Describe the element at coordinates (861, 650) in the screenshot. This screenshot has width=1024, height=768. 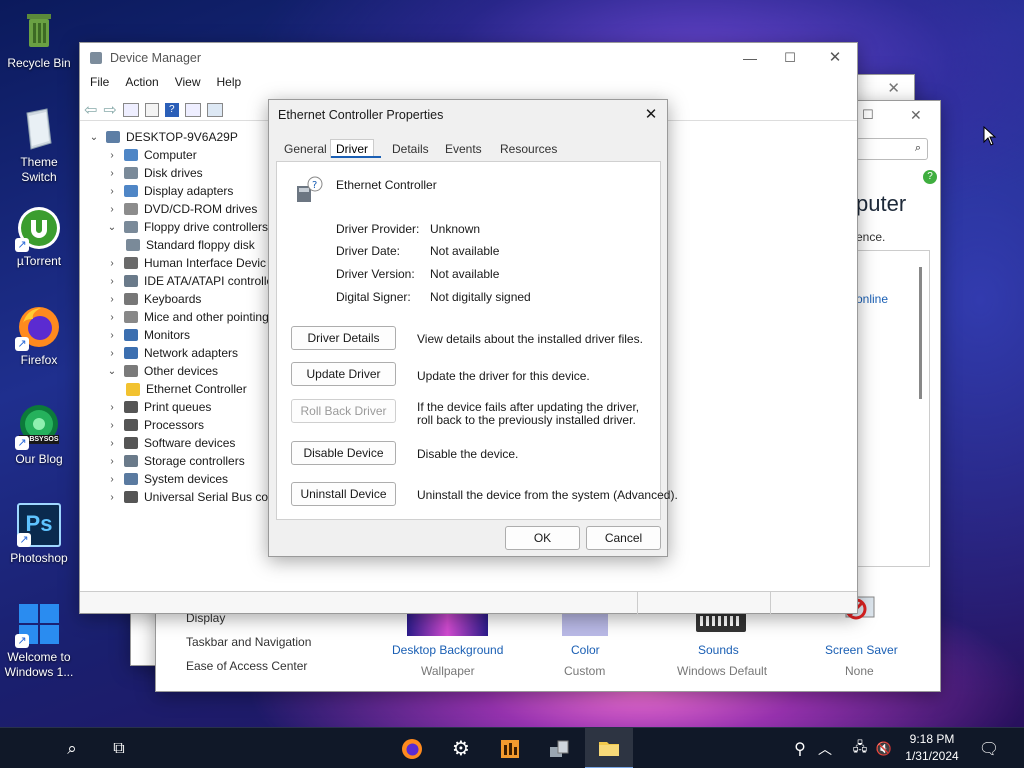
I see `screen-saver-label: Screen Saver` at that location.